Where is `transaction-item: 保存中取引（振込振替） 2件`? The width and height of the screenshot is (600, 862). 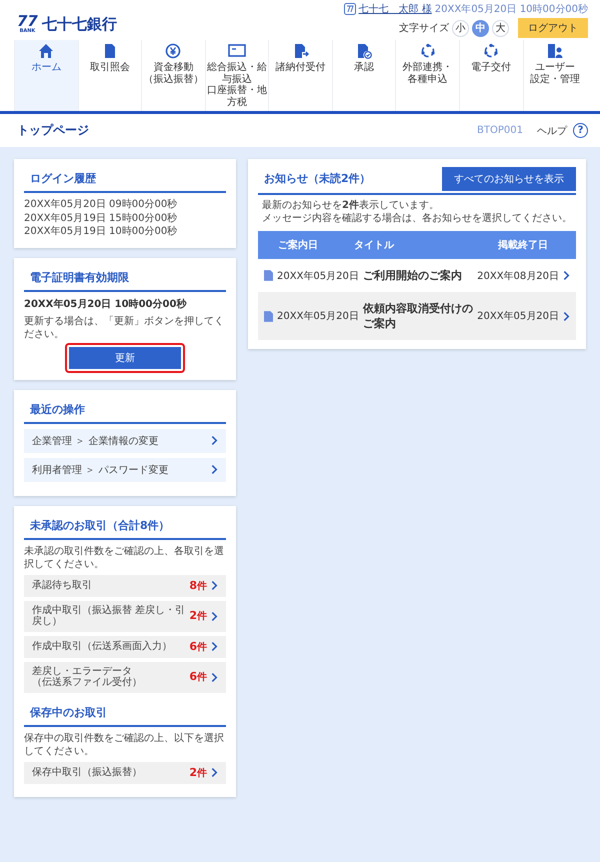
transaction-item: 保存中取引（振込振替） 2件 is located at coordinates (125, 773).